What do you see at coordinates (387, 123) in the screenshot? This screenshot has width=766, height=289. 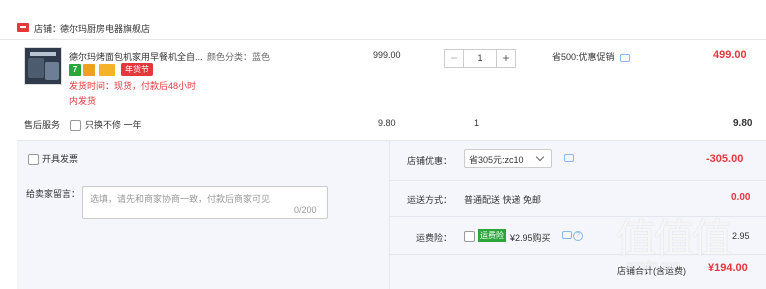 I see `service-price: 9.80` at bounding box center [387, 123].